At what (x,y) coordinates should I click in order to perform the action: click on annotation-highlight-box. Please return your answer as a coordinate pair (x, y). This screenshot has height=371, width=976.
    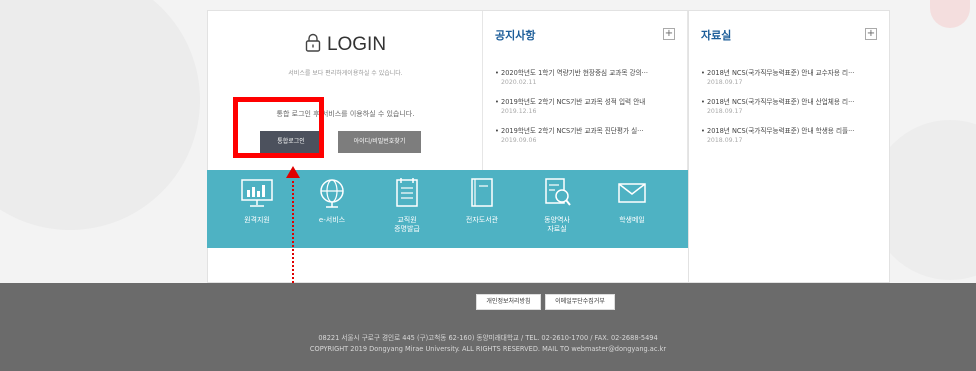
    Looking at the image, I should click on (278, 127).